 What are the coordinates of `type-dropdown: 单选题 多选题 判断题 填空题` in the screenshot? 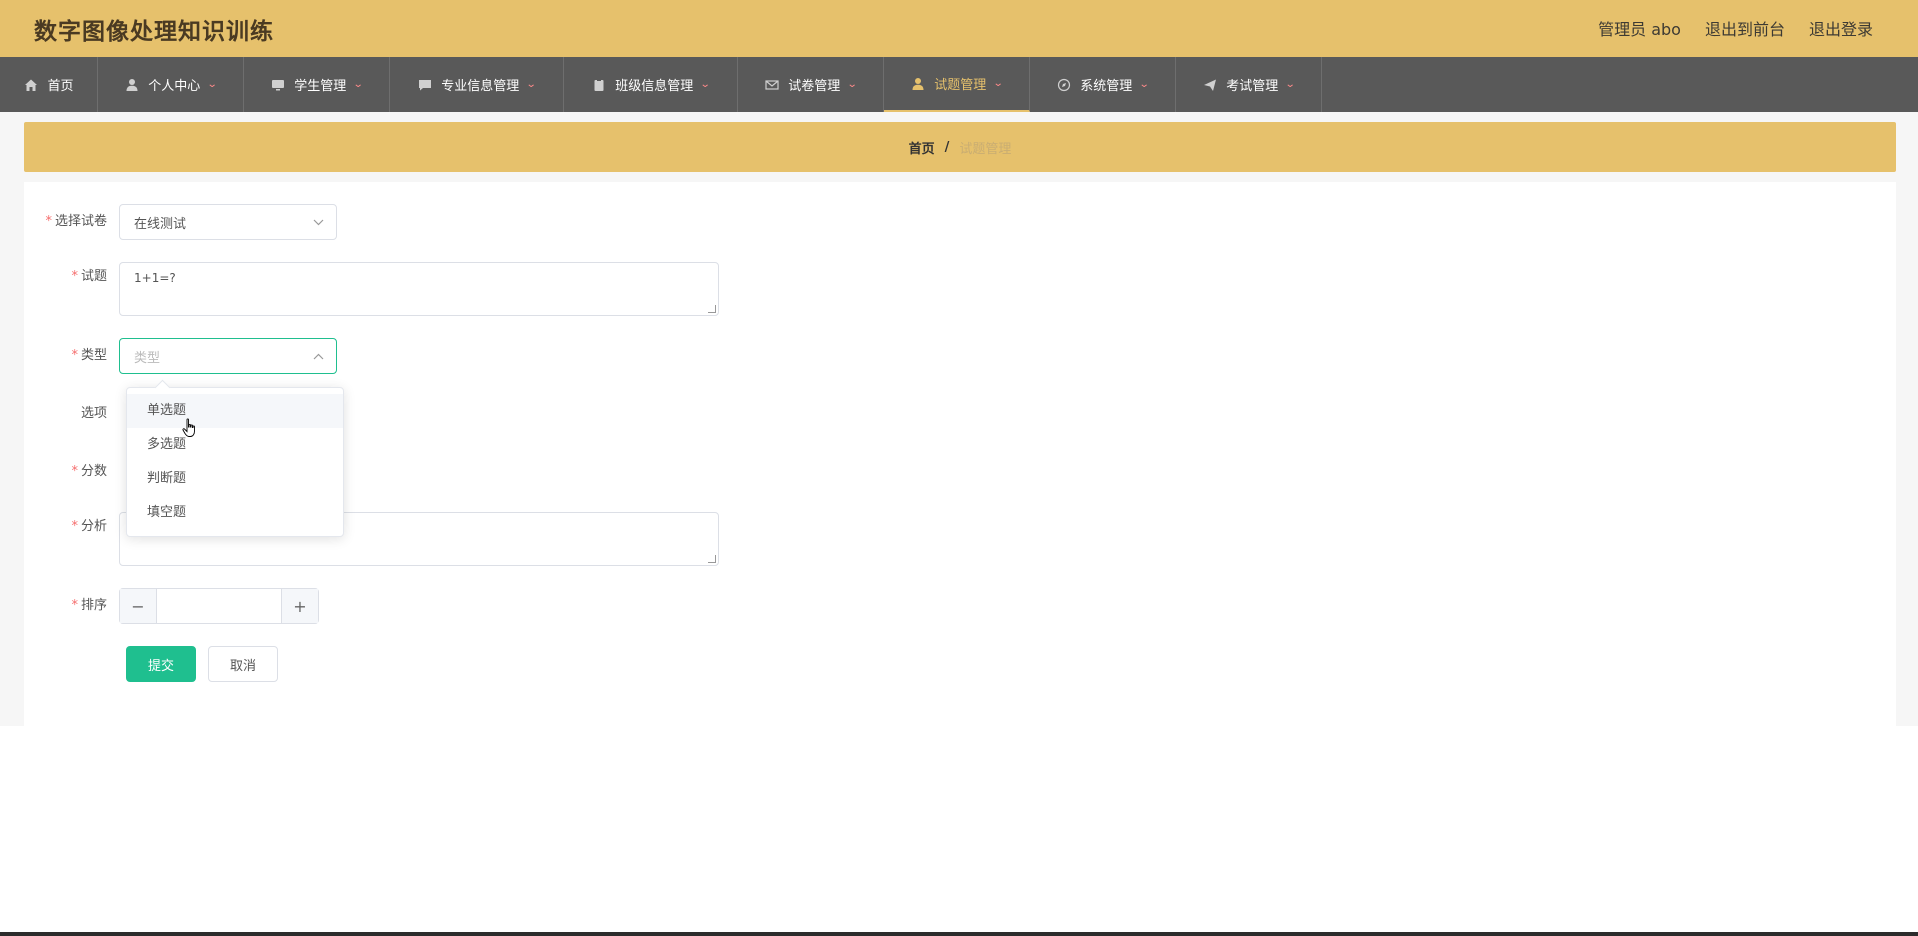 It's located at (235, 462).